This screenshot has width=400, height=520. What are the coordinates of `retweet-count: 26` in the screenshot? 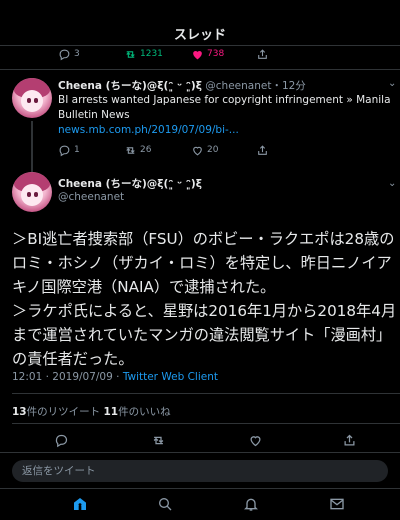 It's located at (146, 150).